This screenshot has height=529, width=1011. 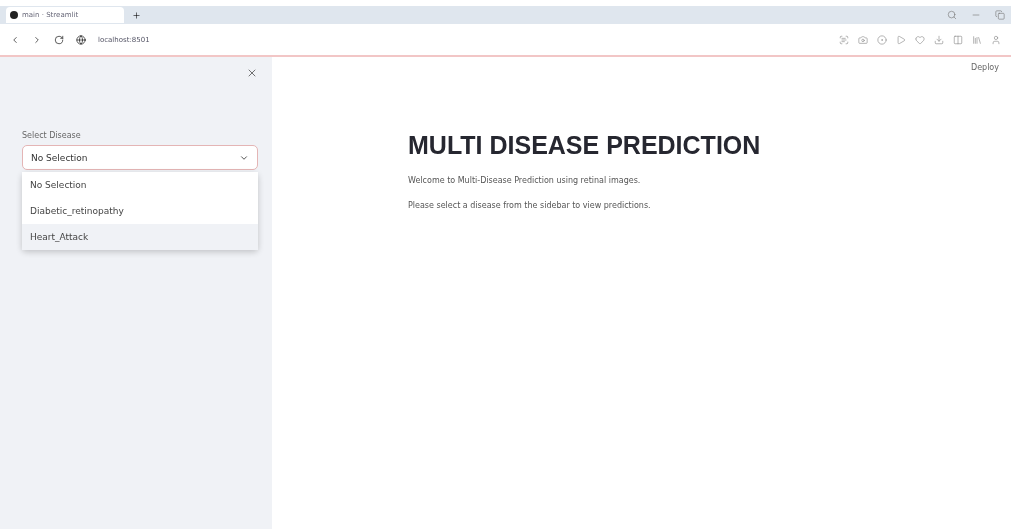 What do you see at coordinates (996, 39) in the screenshot?
I see `profile-icon` at bounding box center [996, 39].